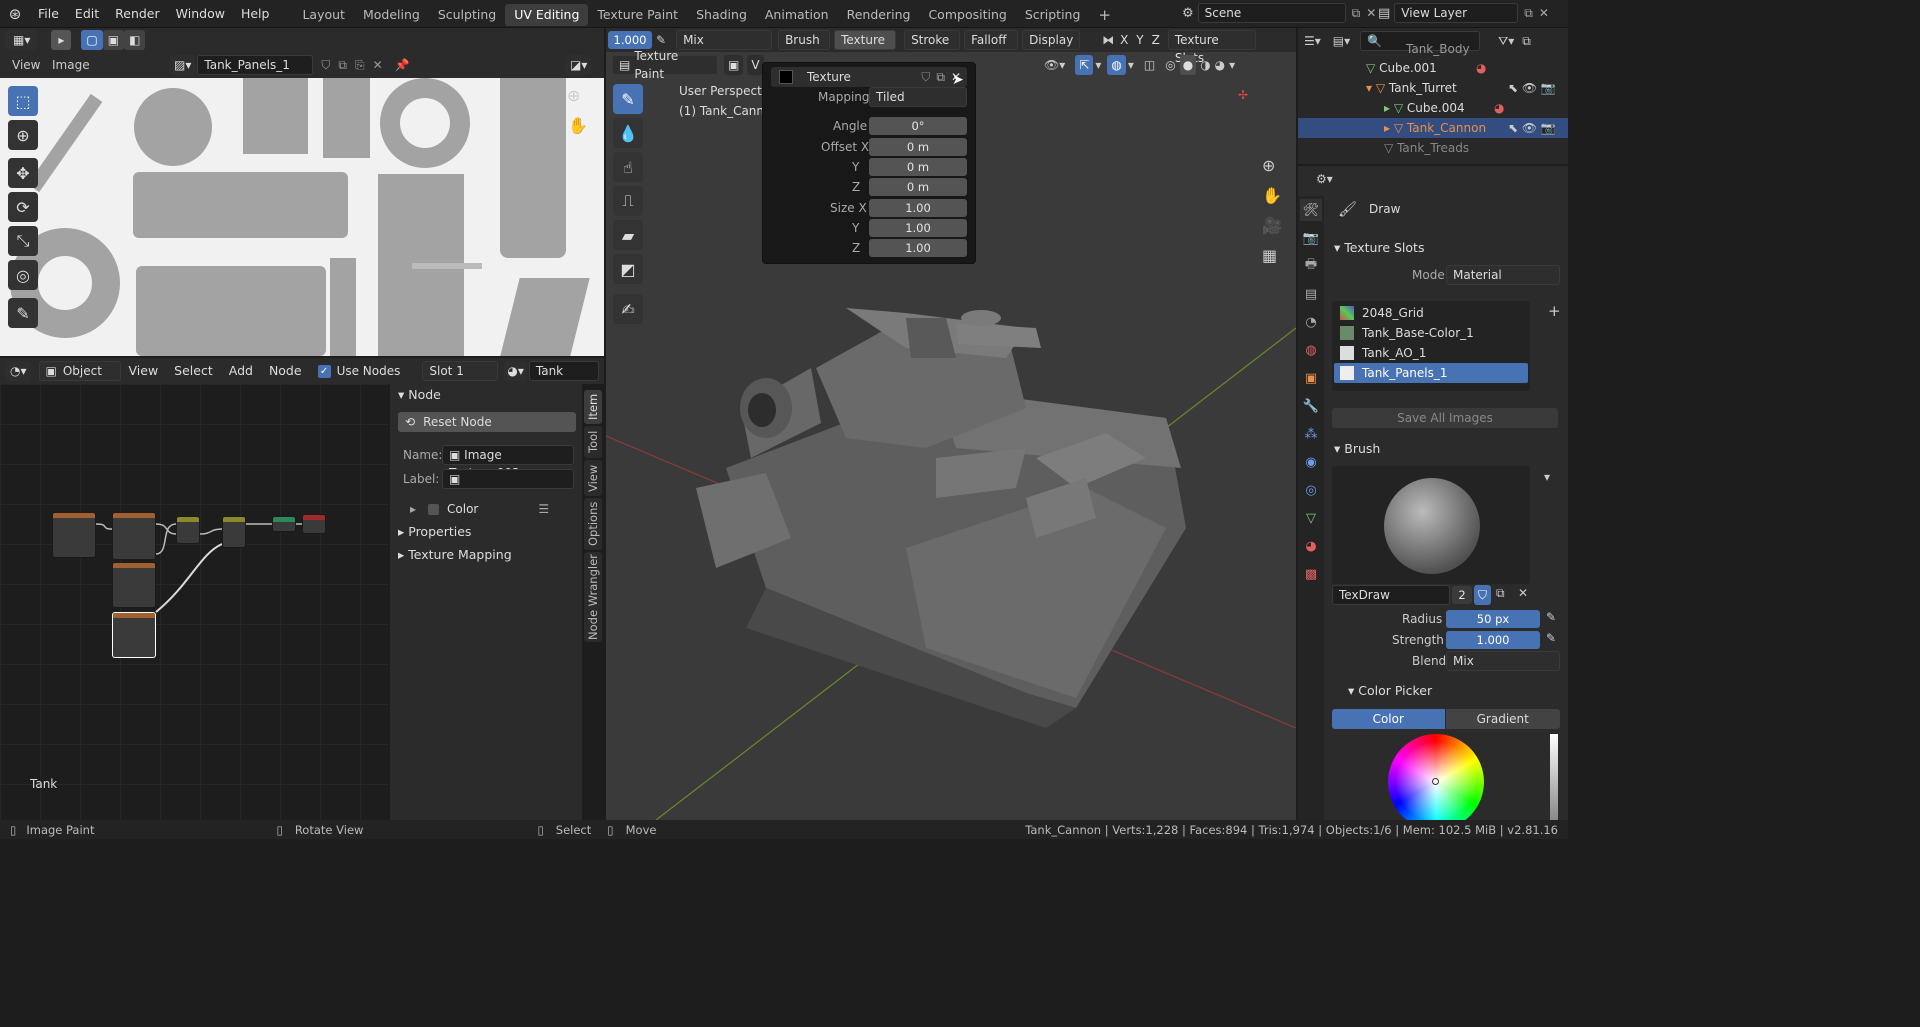 The width and height of the screenshot is (1920, 1027). Describe the element at coordinates (1205, 65) in the screenshot. I see `material-shading-icon: ◑` at that location.